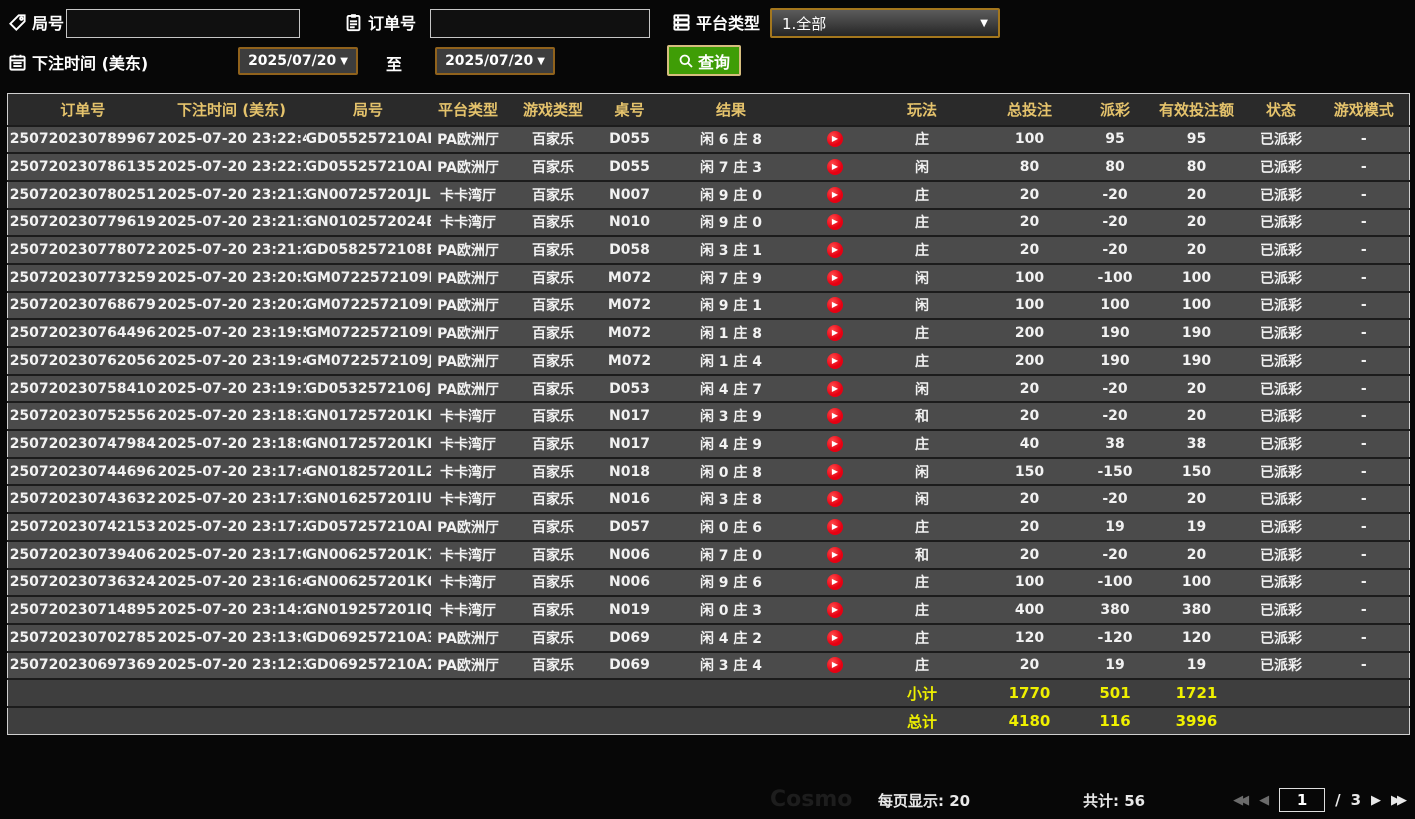 This screenshot has height=819, width=1415. I want to click on cell-payout: -20, so click(1115, 499).